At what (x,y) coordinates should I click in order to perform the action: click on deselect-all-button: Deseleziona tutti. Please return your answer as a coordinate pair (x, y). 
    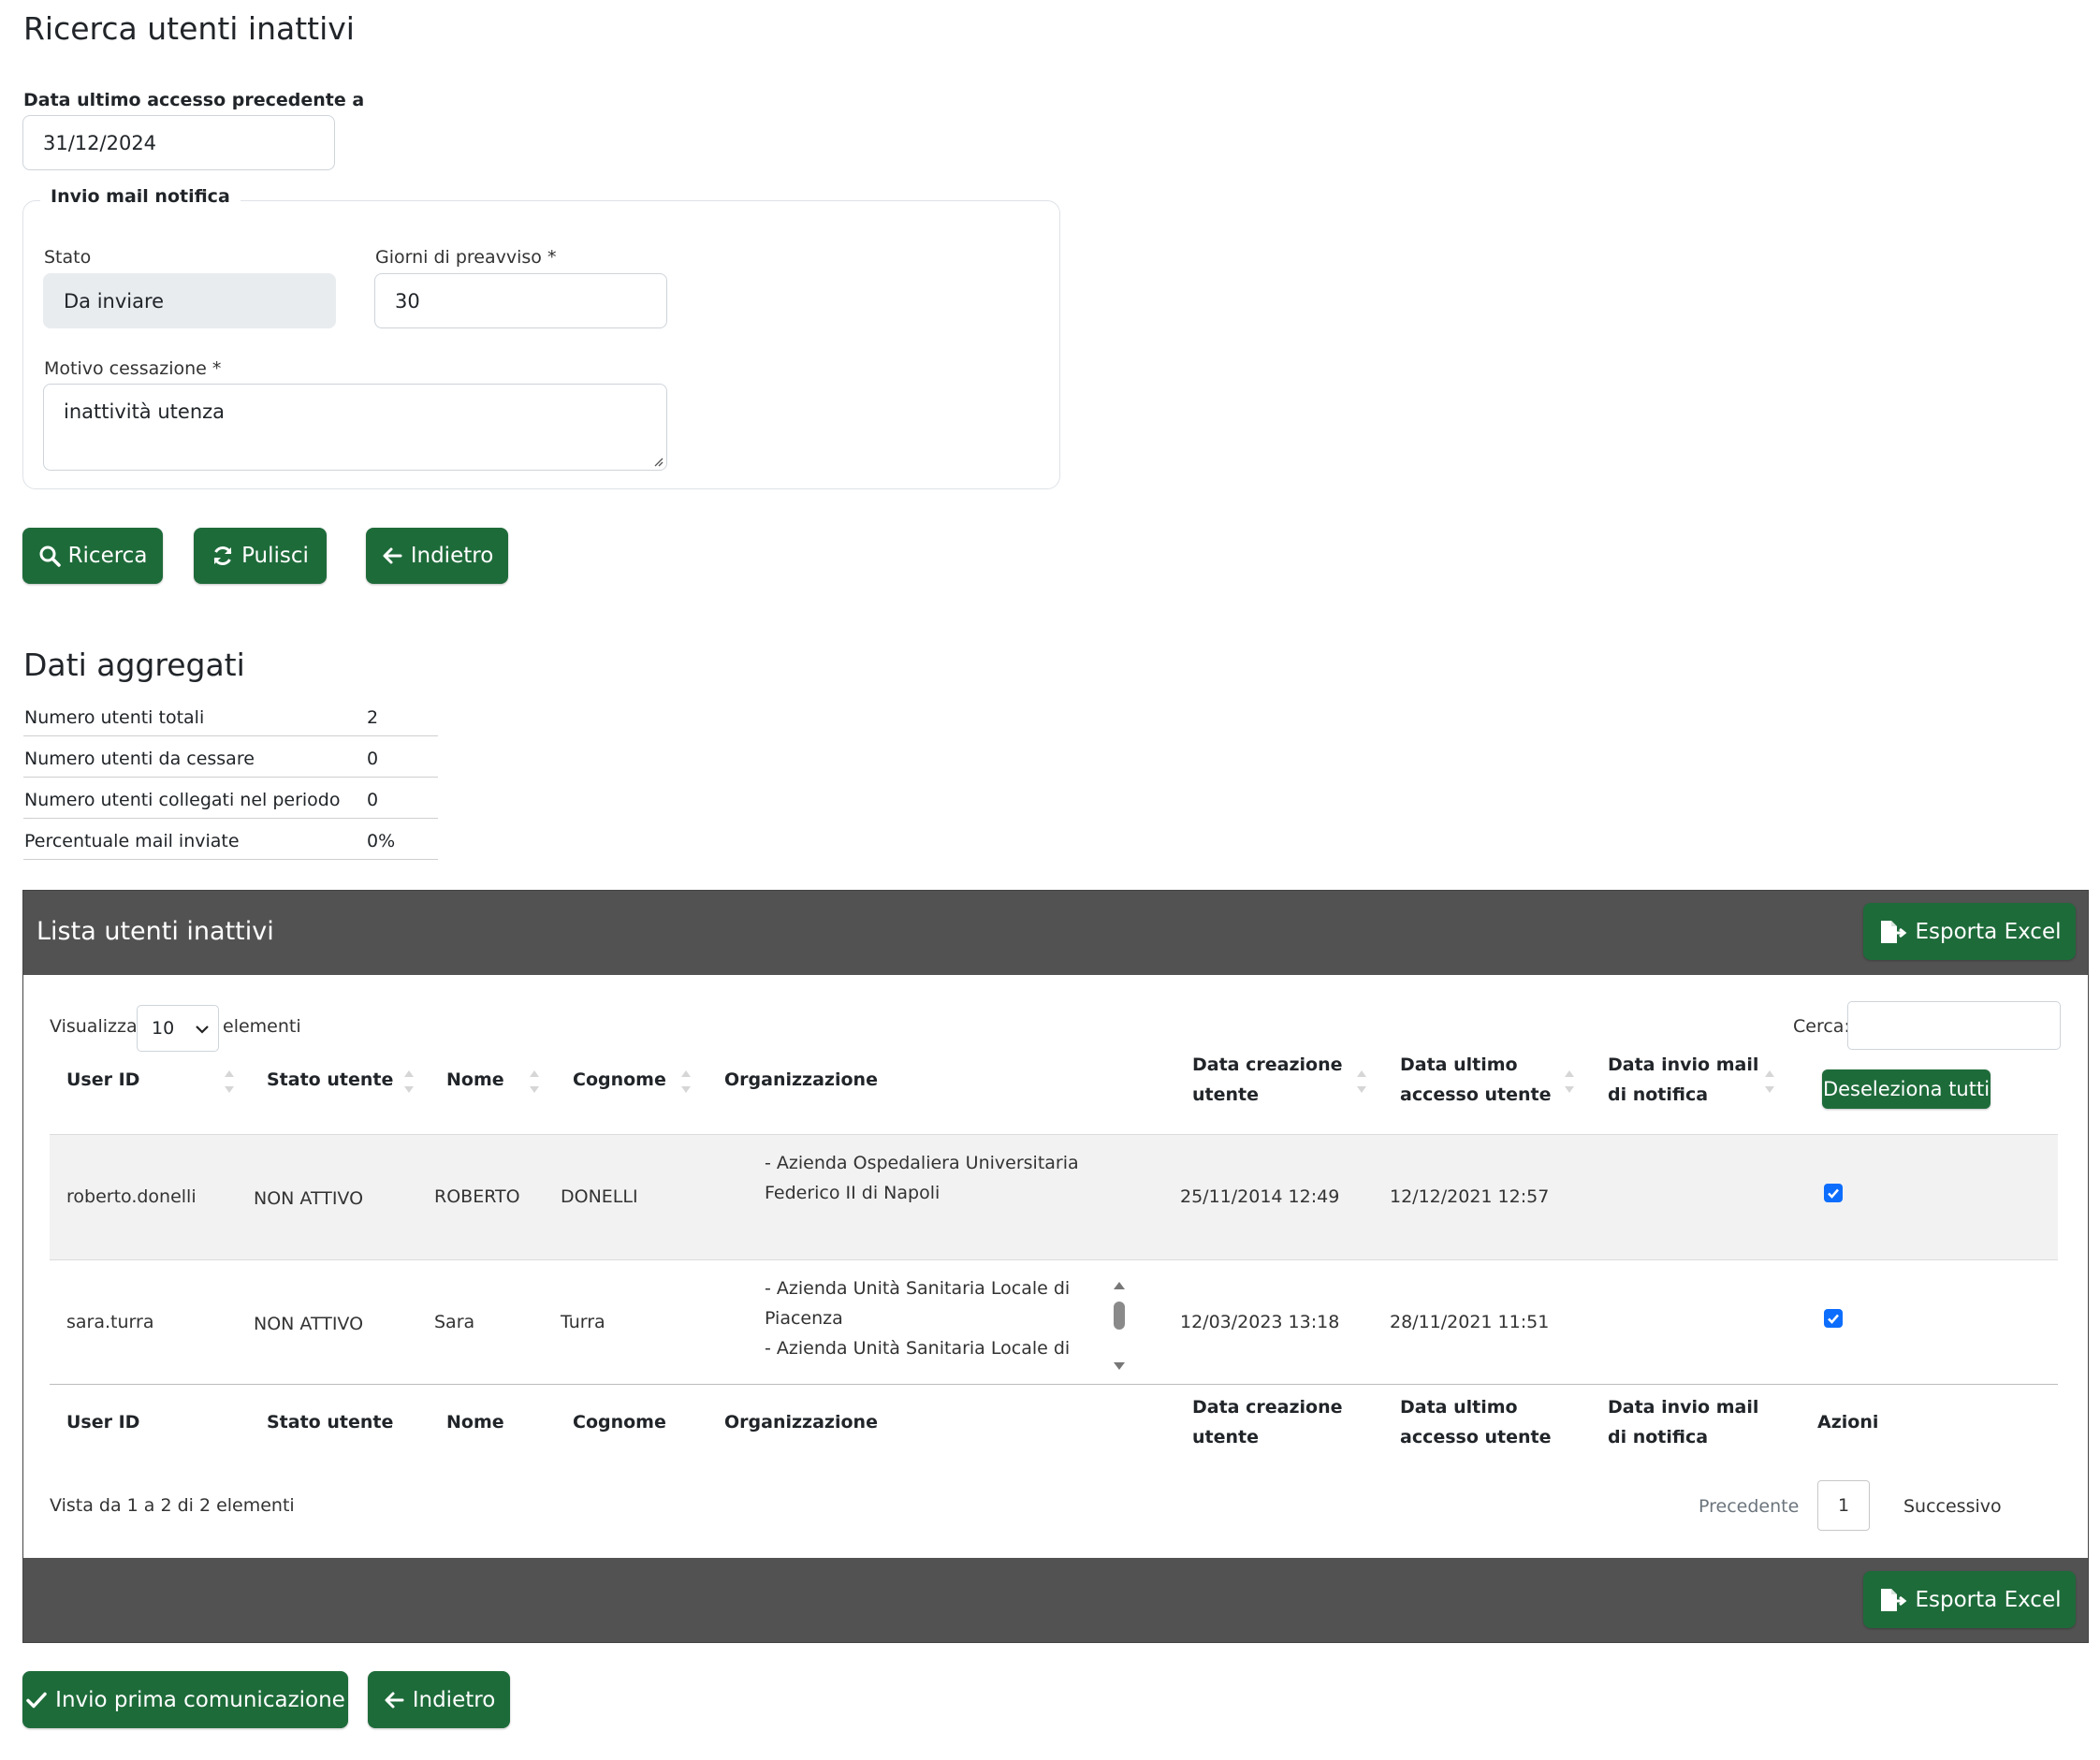
    Looking at the image, I should click on (1906, 1089).